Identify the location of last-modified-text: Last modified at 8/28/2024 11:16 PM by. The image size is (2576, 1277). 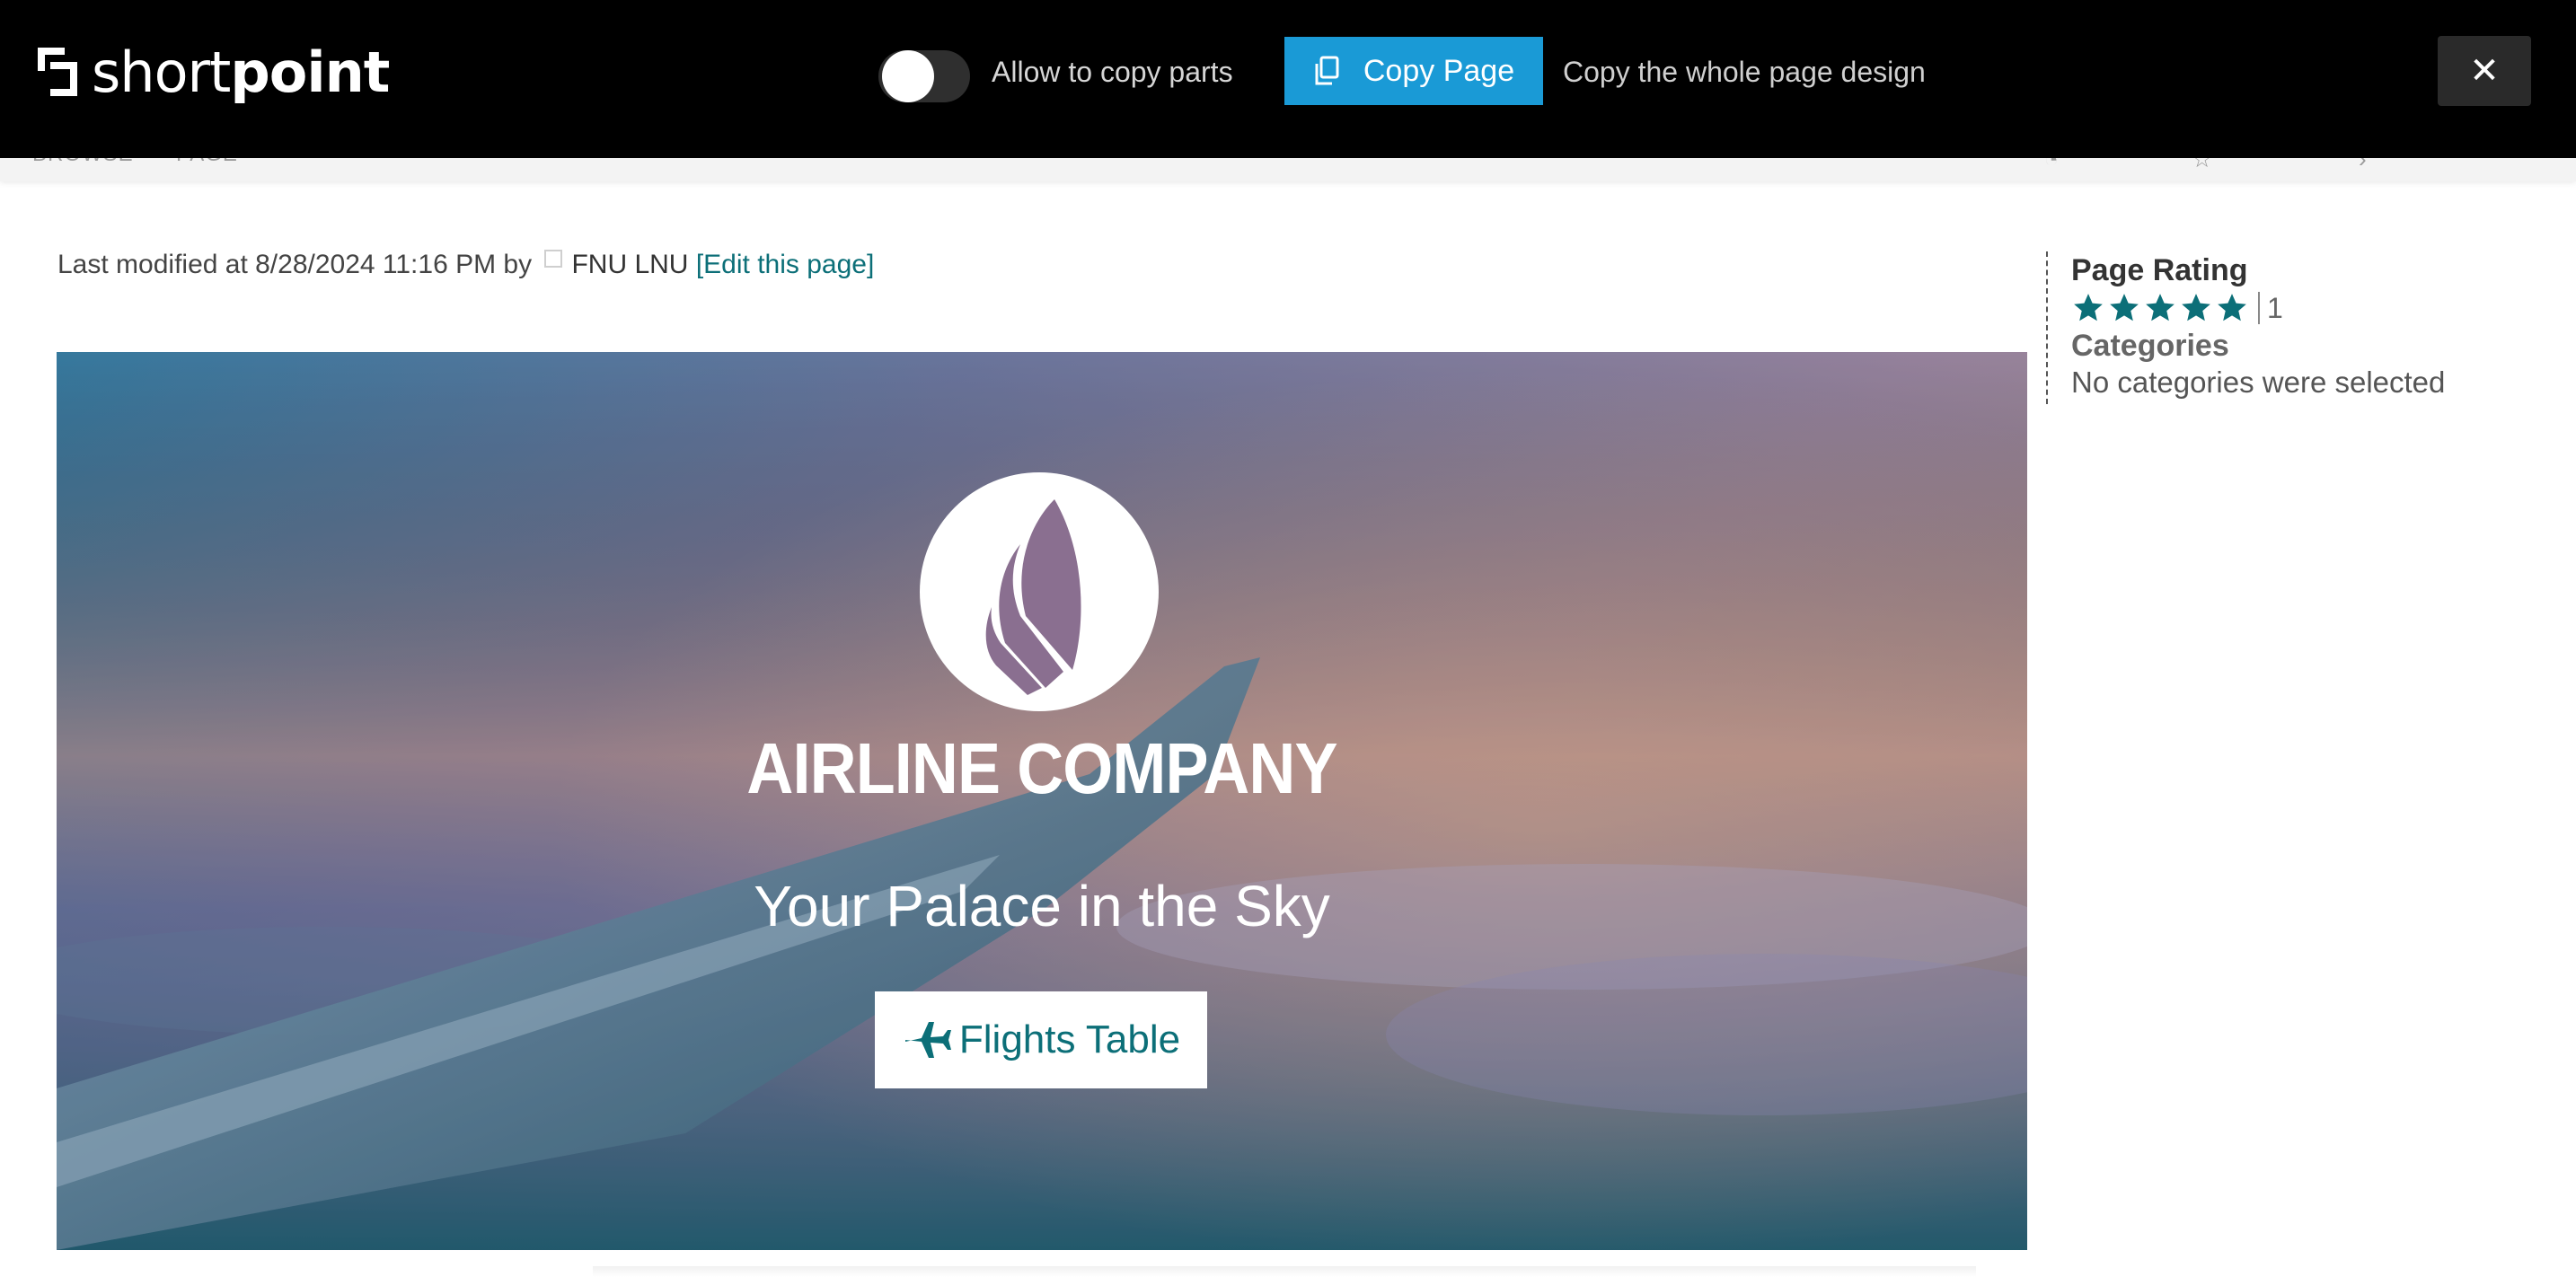
(295, 264).